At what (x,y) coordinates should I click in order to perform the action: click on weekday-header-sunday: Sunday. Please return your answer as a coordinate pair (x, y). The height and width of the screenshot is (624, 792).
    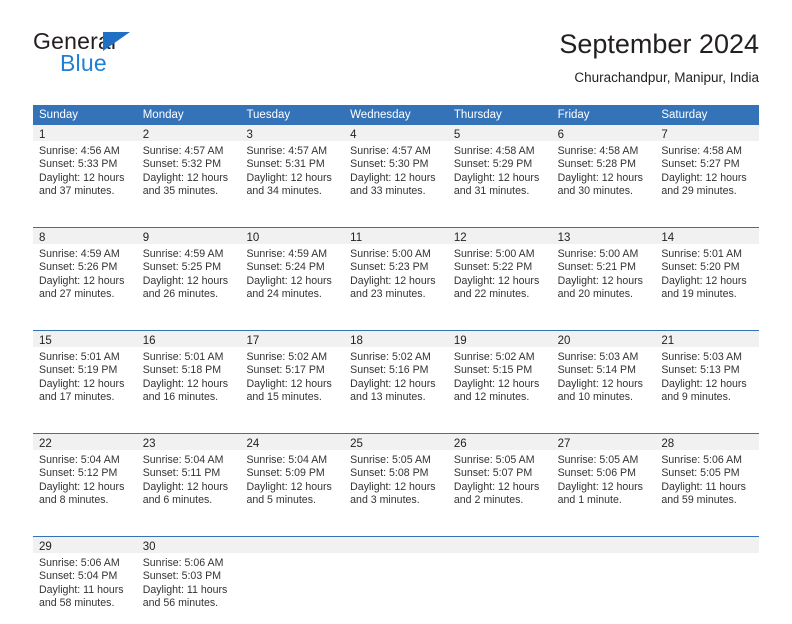
    Looking at the image, I should click on (59, 115).